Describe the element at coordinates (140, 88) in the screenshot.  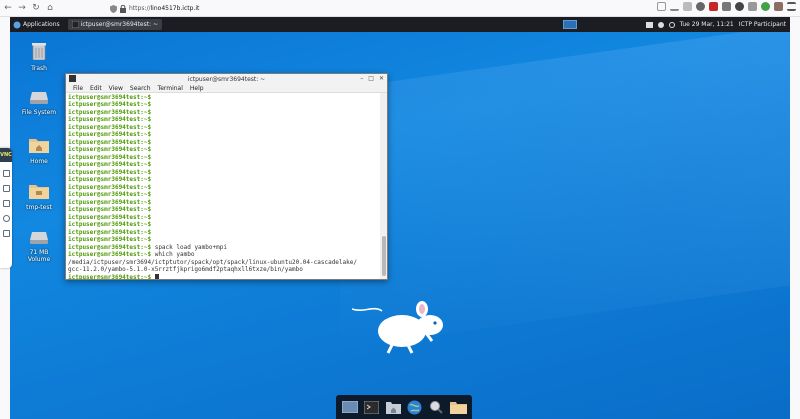
I see `menu-search: Search` at that location.